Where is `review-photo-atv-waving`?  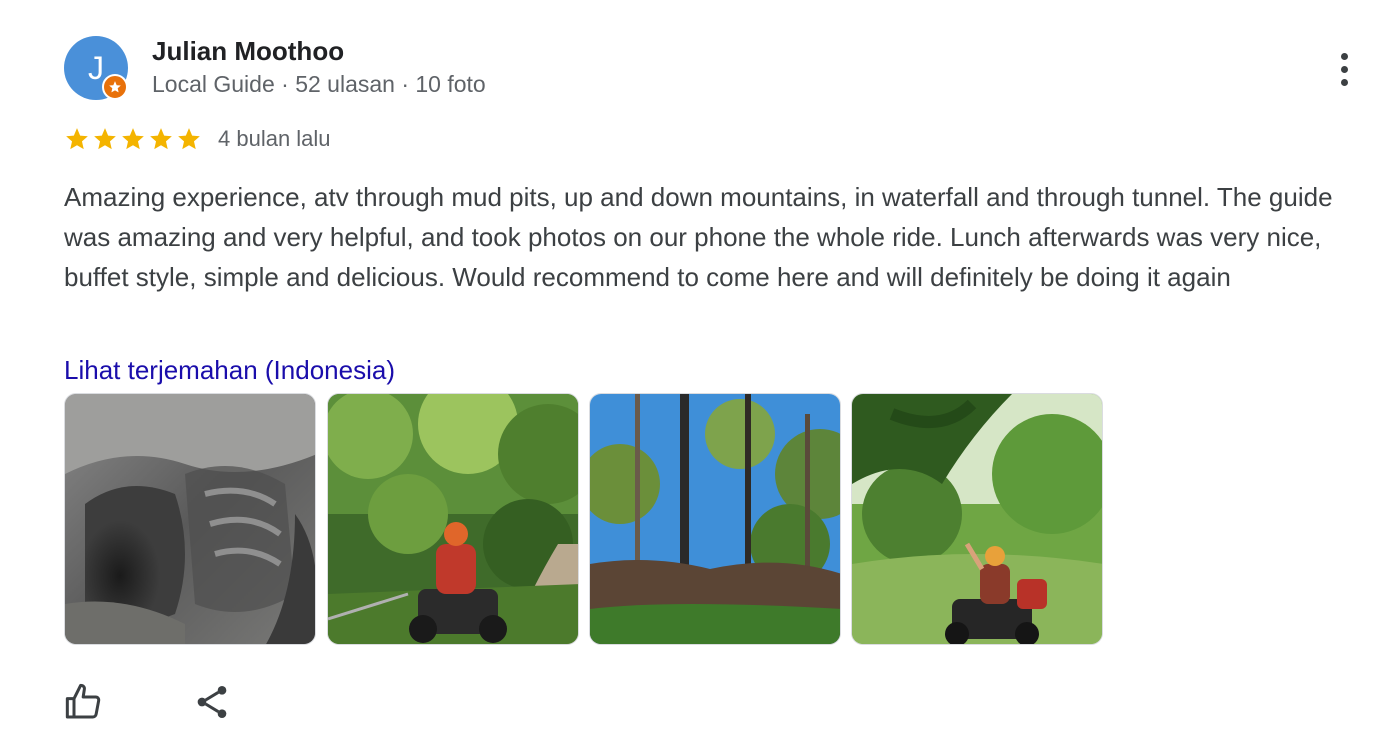 review-photo-atv-waving is located at coordinates (977, 519).